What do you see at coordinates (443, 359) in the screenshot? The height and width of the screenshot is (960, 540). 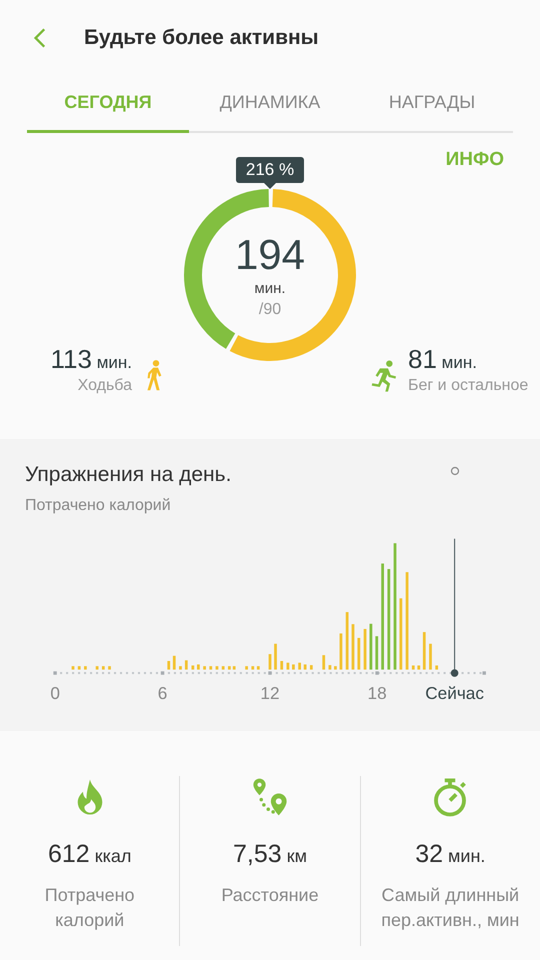 I see `activity-minutes: 81 мин.` at bounding box center [443, 359].